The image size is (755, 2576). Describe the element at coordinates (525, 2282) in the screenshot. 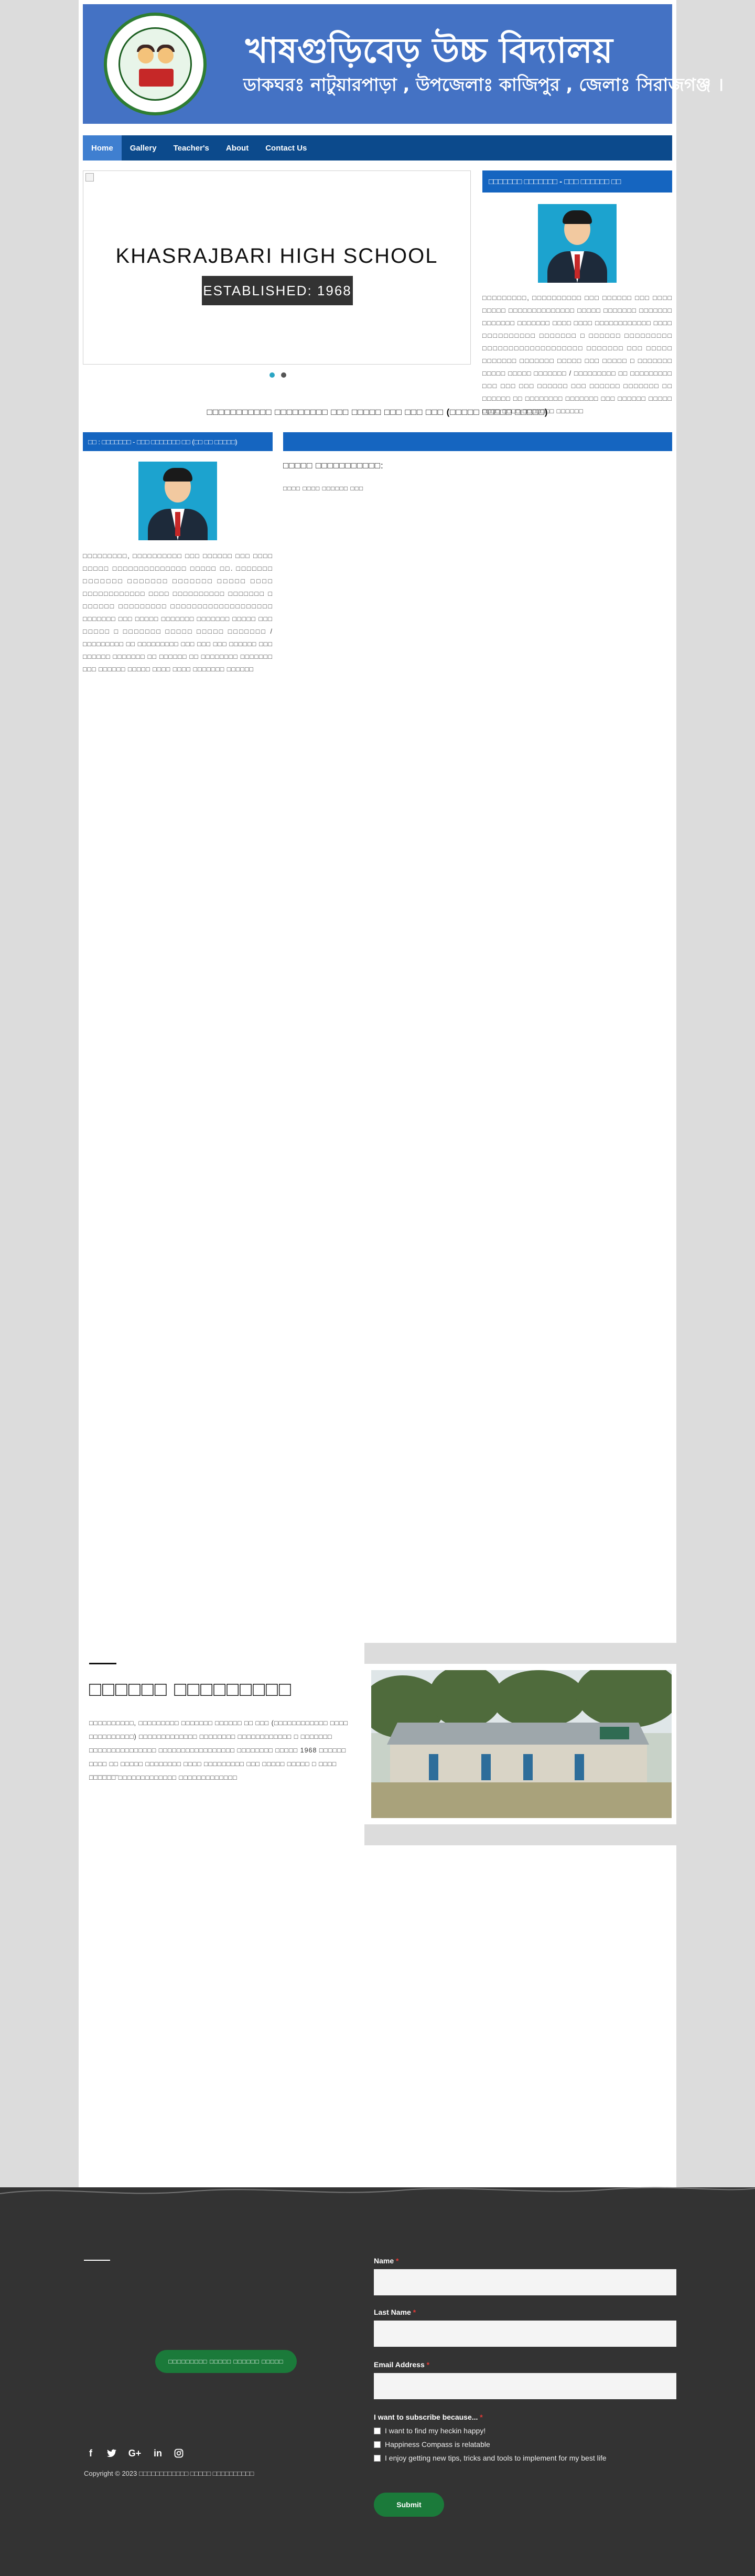

I see `name-input` at that location.